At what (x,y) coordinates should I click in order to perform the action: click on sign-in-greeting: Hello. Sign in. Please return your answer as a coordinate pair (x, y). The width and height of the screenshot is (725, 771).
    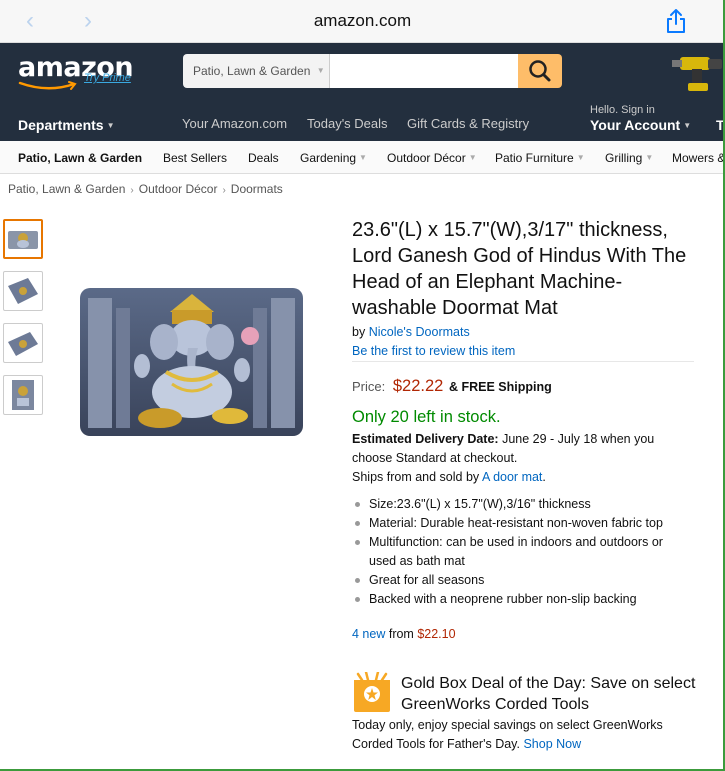
    Looking at the image, I should click on (622, 110).